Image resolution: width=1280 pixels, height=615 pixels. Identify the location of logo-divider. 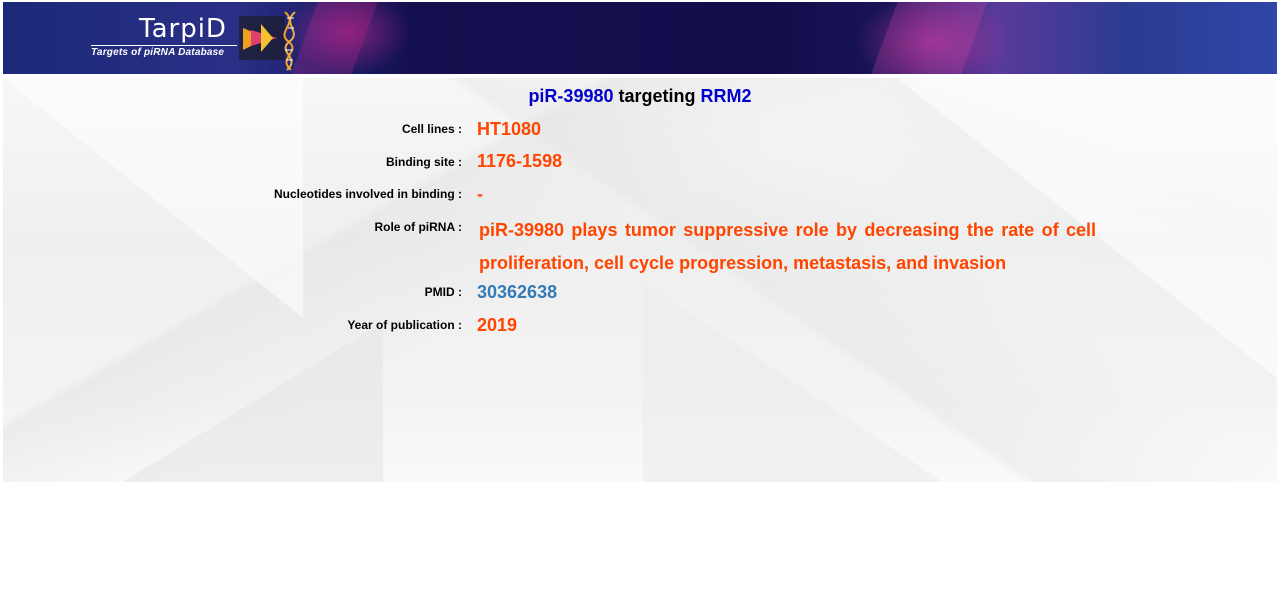
(164, 45).